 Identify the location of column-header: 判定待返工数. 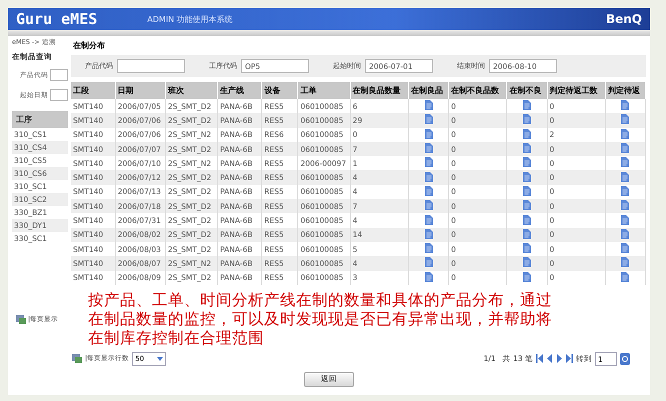
(576, 90).